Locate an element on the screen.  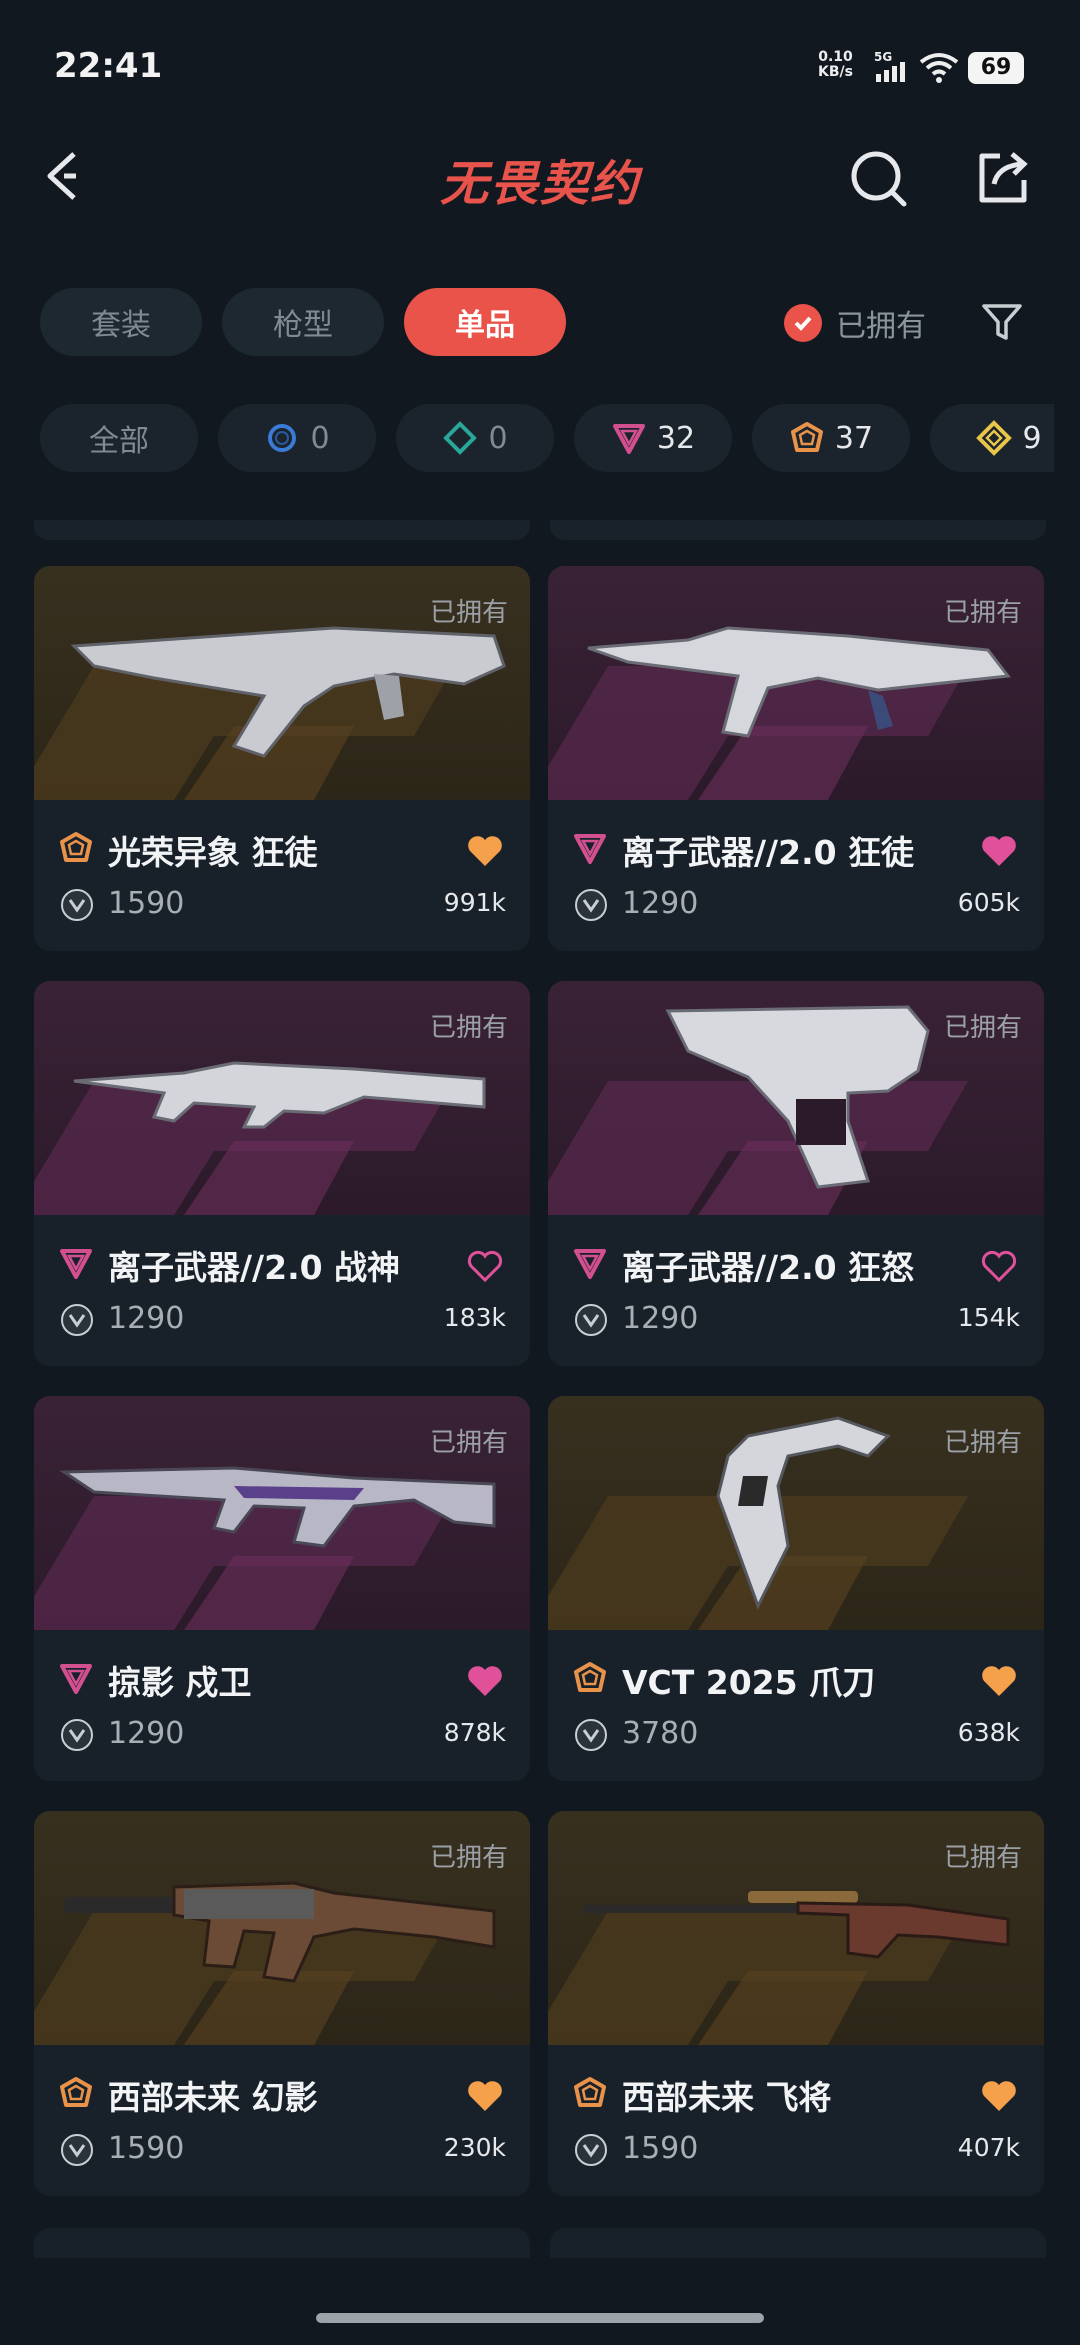
item-name: VCT 2025 爪刀 is located at coordinates (749, 1682).